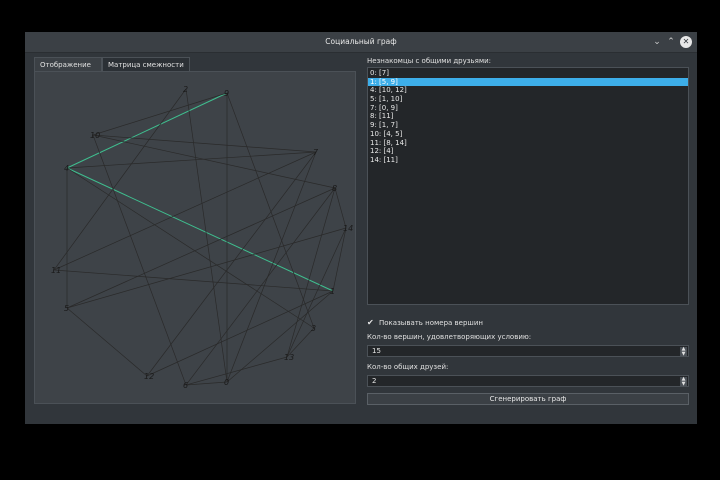  I want to click on list-item: 5: [1, 10], so click(528, 99).